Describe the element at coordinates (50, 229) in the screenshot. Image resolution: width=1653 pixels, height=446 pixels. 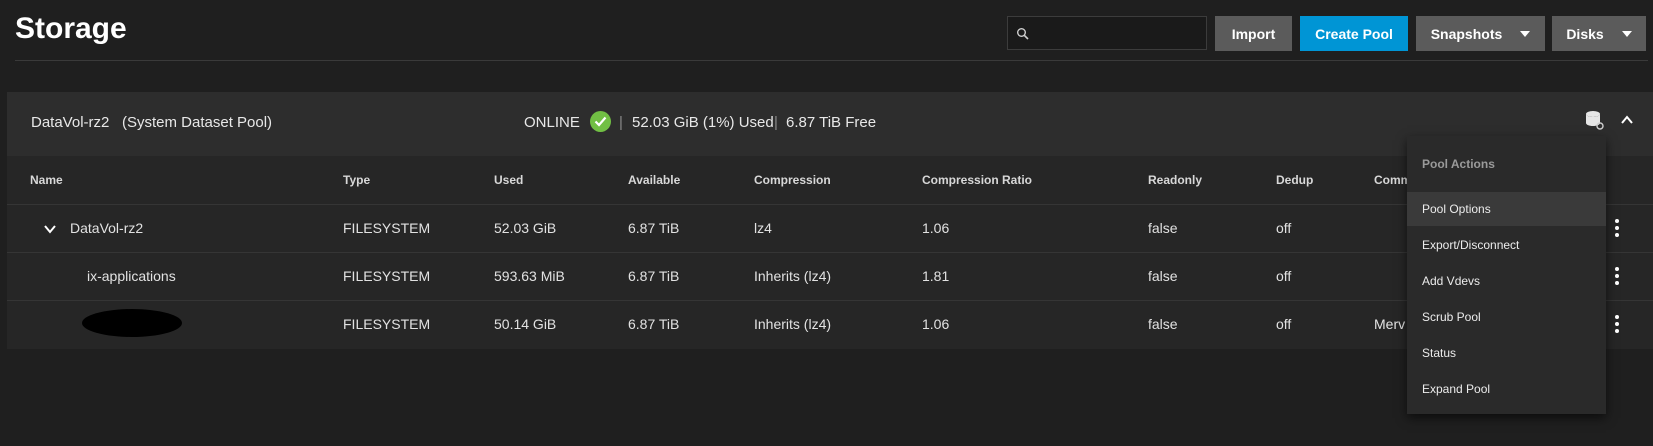
I see `chevron-down-icon` at that location.